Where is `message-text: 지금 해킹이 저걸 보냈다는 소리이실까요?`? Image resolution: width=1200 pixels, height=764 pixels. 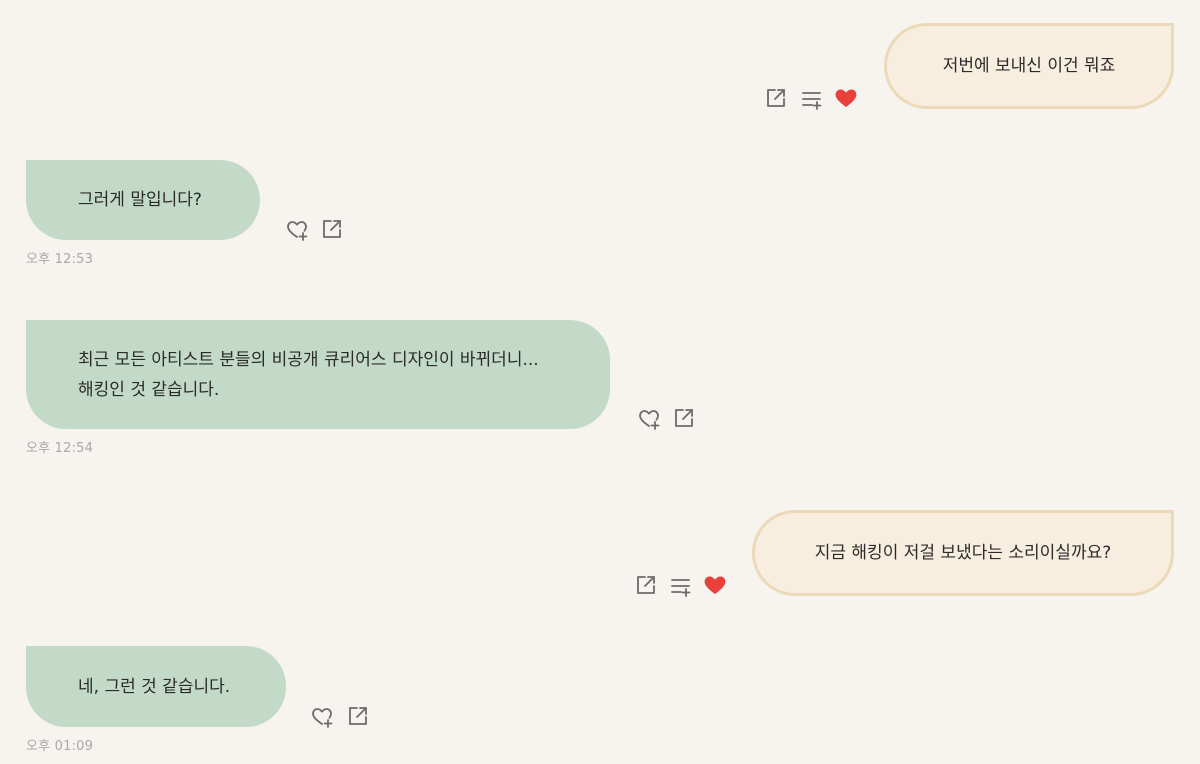 message-text: 지금 해킹이 저걸 보냈다는 소리이실까요? is located at coordinates (963, 553).